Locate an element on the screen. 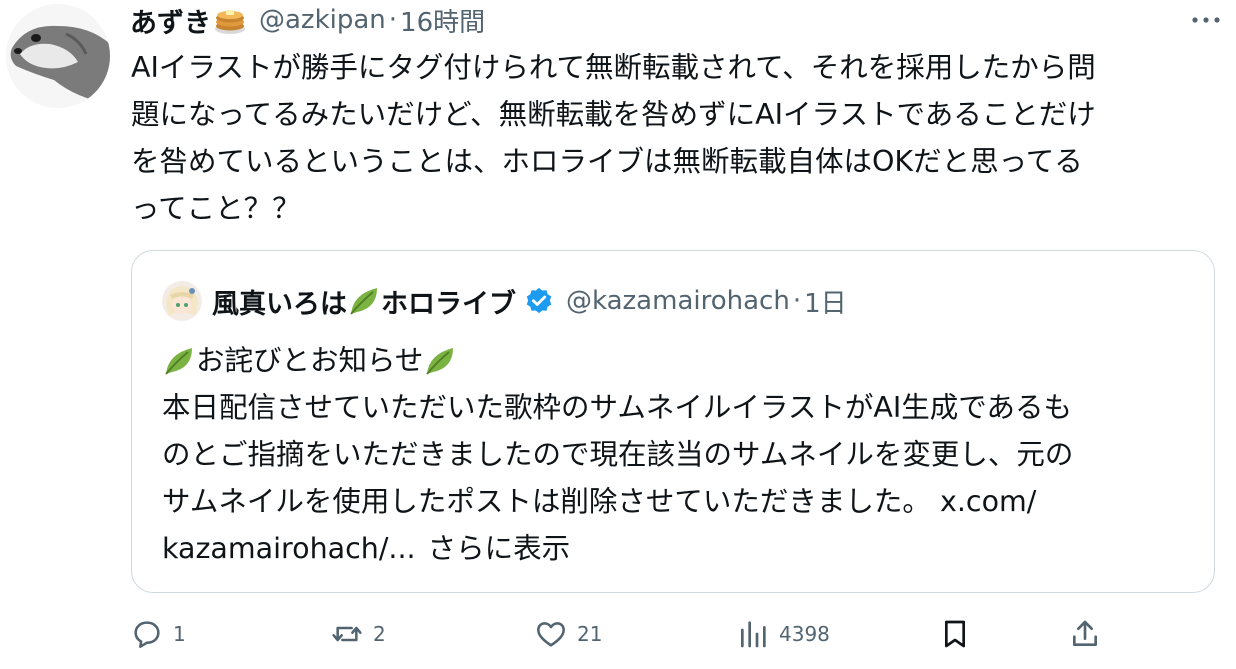 The height and width of the screenshot is (669, 1236). repost-icon is located at coordinates (347, 634).